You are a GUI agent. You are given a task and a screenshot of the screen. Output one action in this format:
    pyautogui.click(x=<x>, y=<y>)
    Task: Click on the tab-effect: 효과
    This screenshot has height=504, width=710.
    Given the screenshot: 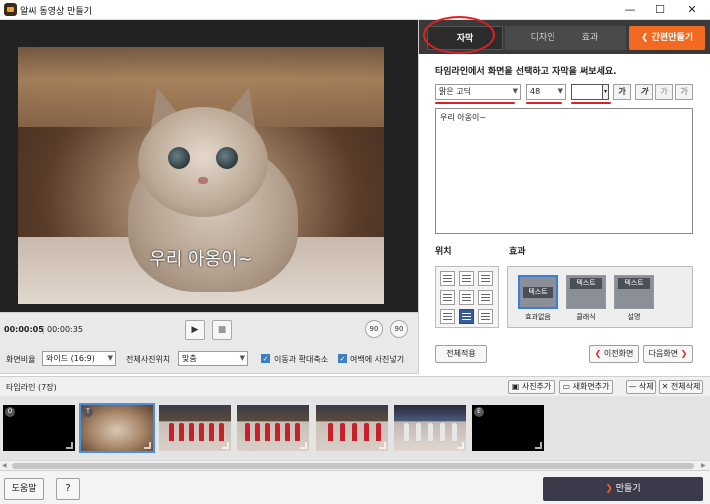 What is the action you would take?
    pyautogui.click(x=590, y=38)
    